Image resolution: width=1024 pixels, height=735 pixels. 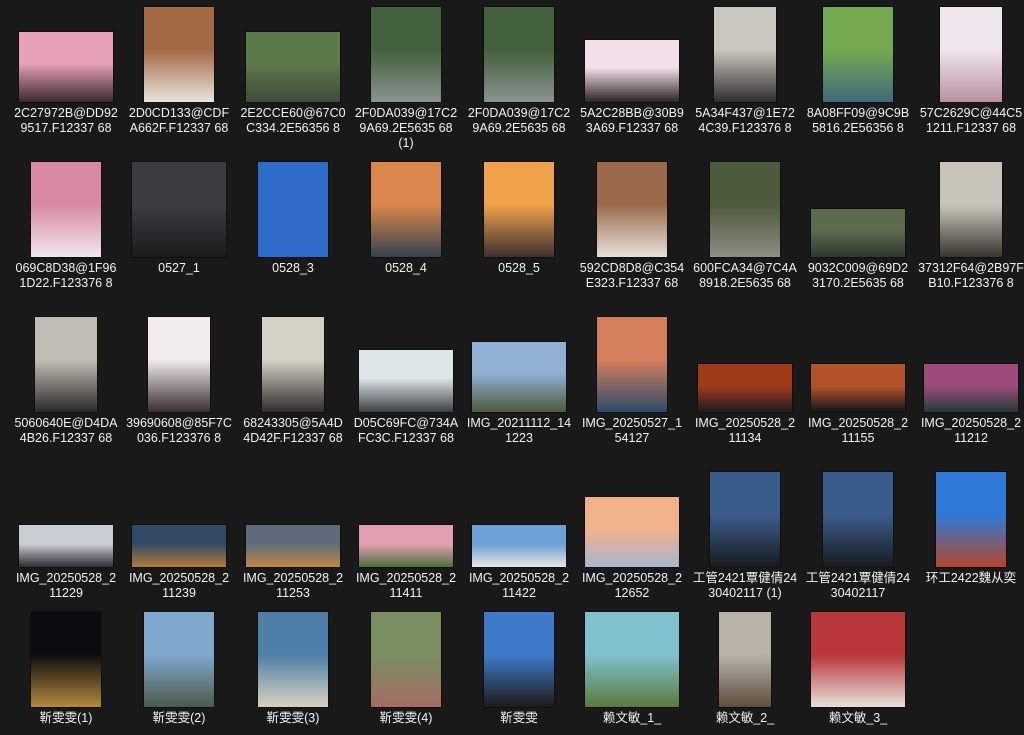 What do you see at coordinates (632, 718) in the screenshot?
I see `file-name: 赖文敏_1_` at bounding box center [632, 718].